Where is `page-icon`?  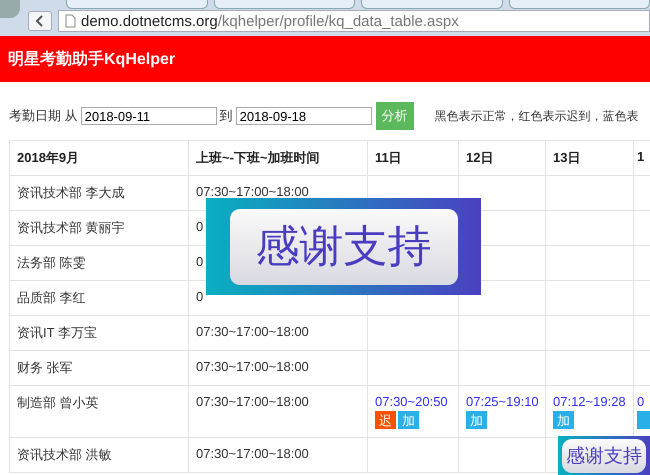 page-icon is located at coordinates (70, 21).